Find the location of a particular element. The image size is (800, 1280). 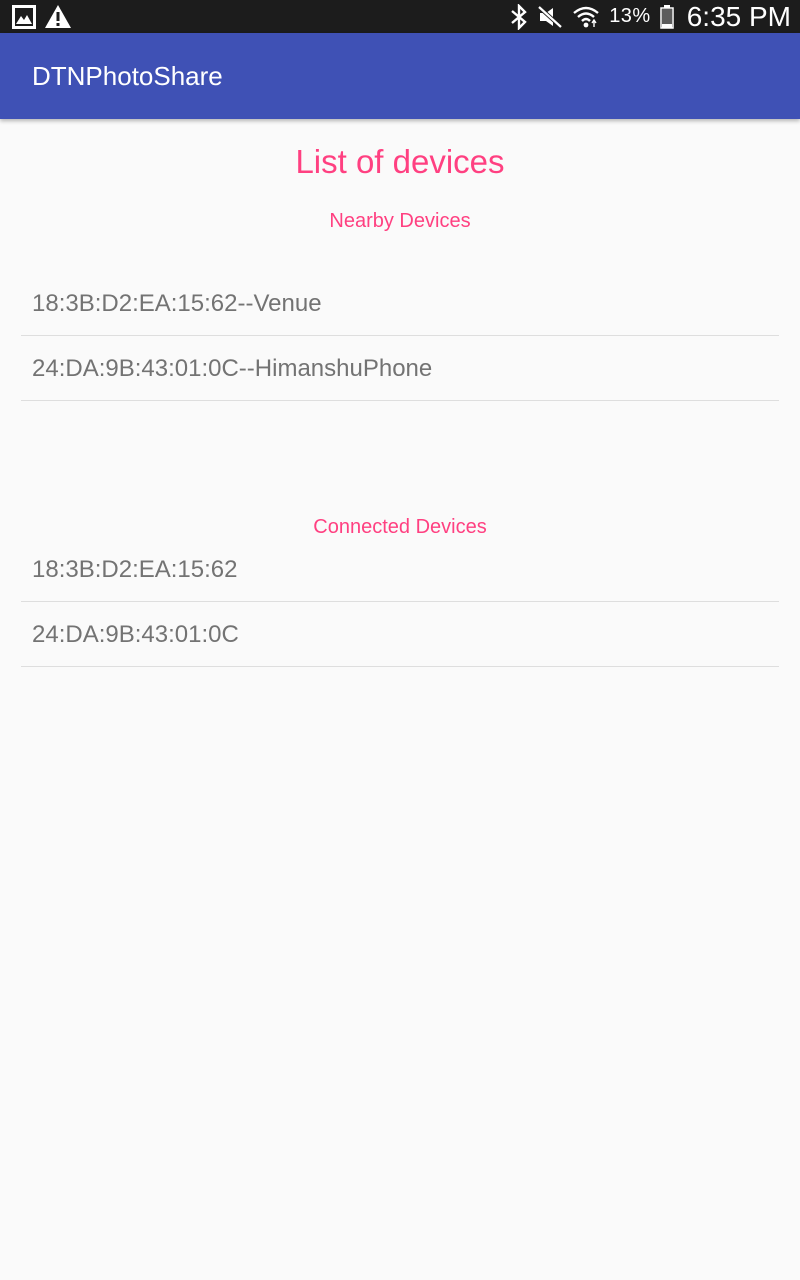

nearby-devices-heading: Nearby Devices is located at coordinates (400, 221).